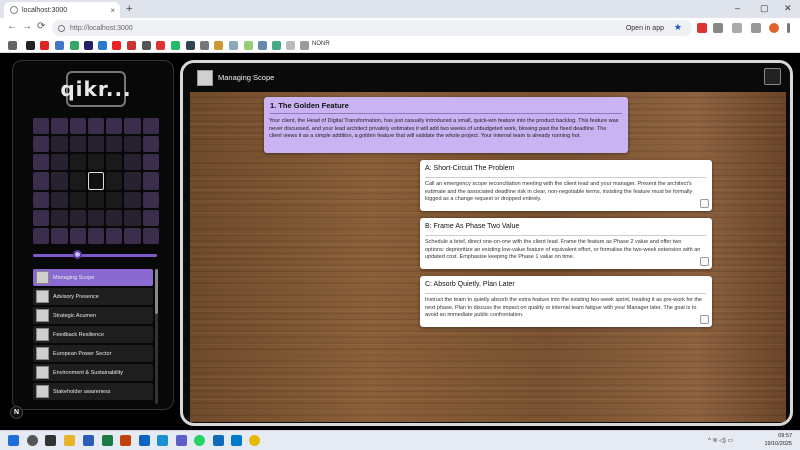 The height and width of the screenshot is (450, 800). I want to click on open-in-app-button: Open in app, so click(645, 28).